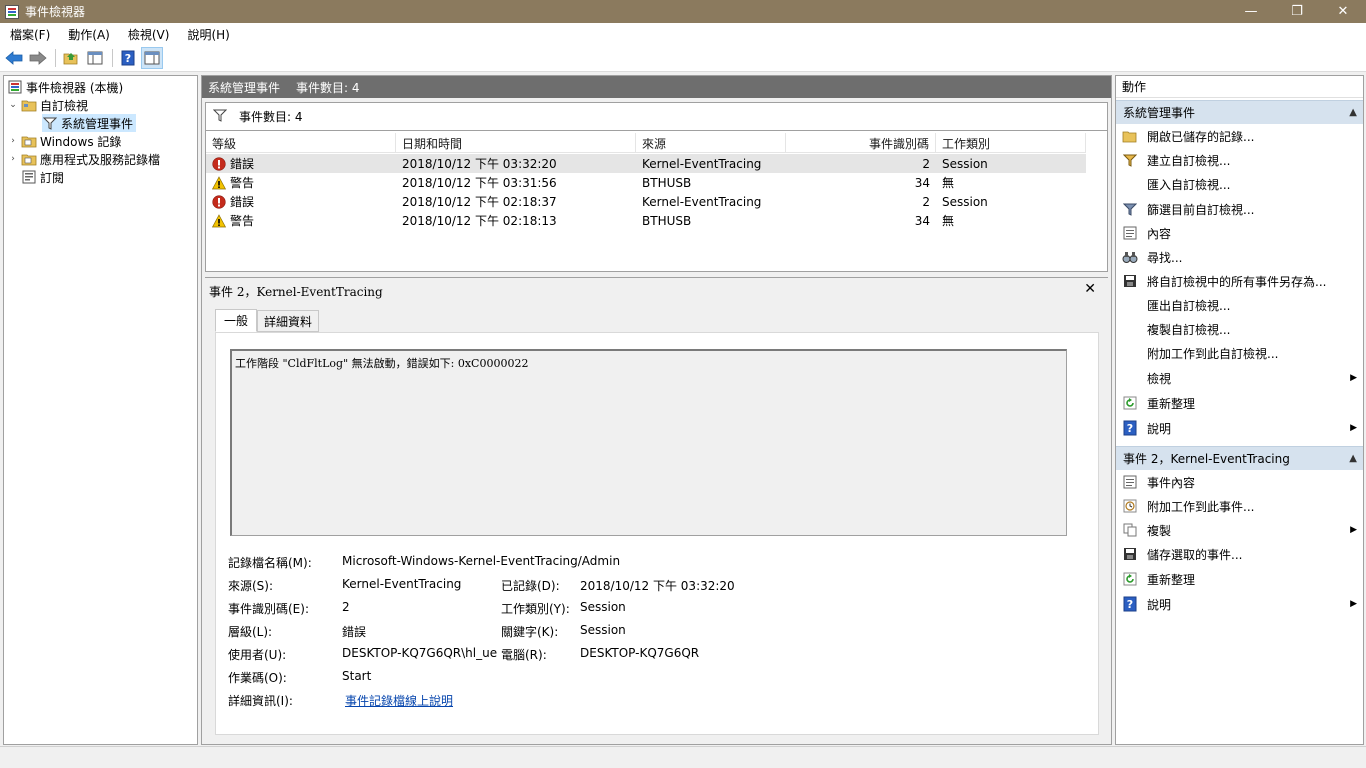 The height and width of the screenshot is (768, 1366). I want to click on window-controls: — ❐ ✕, so click(1297, 11).